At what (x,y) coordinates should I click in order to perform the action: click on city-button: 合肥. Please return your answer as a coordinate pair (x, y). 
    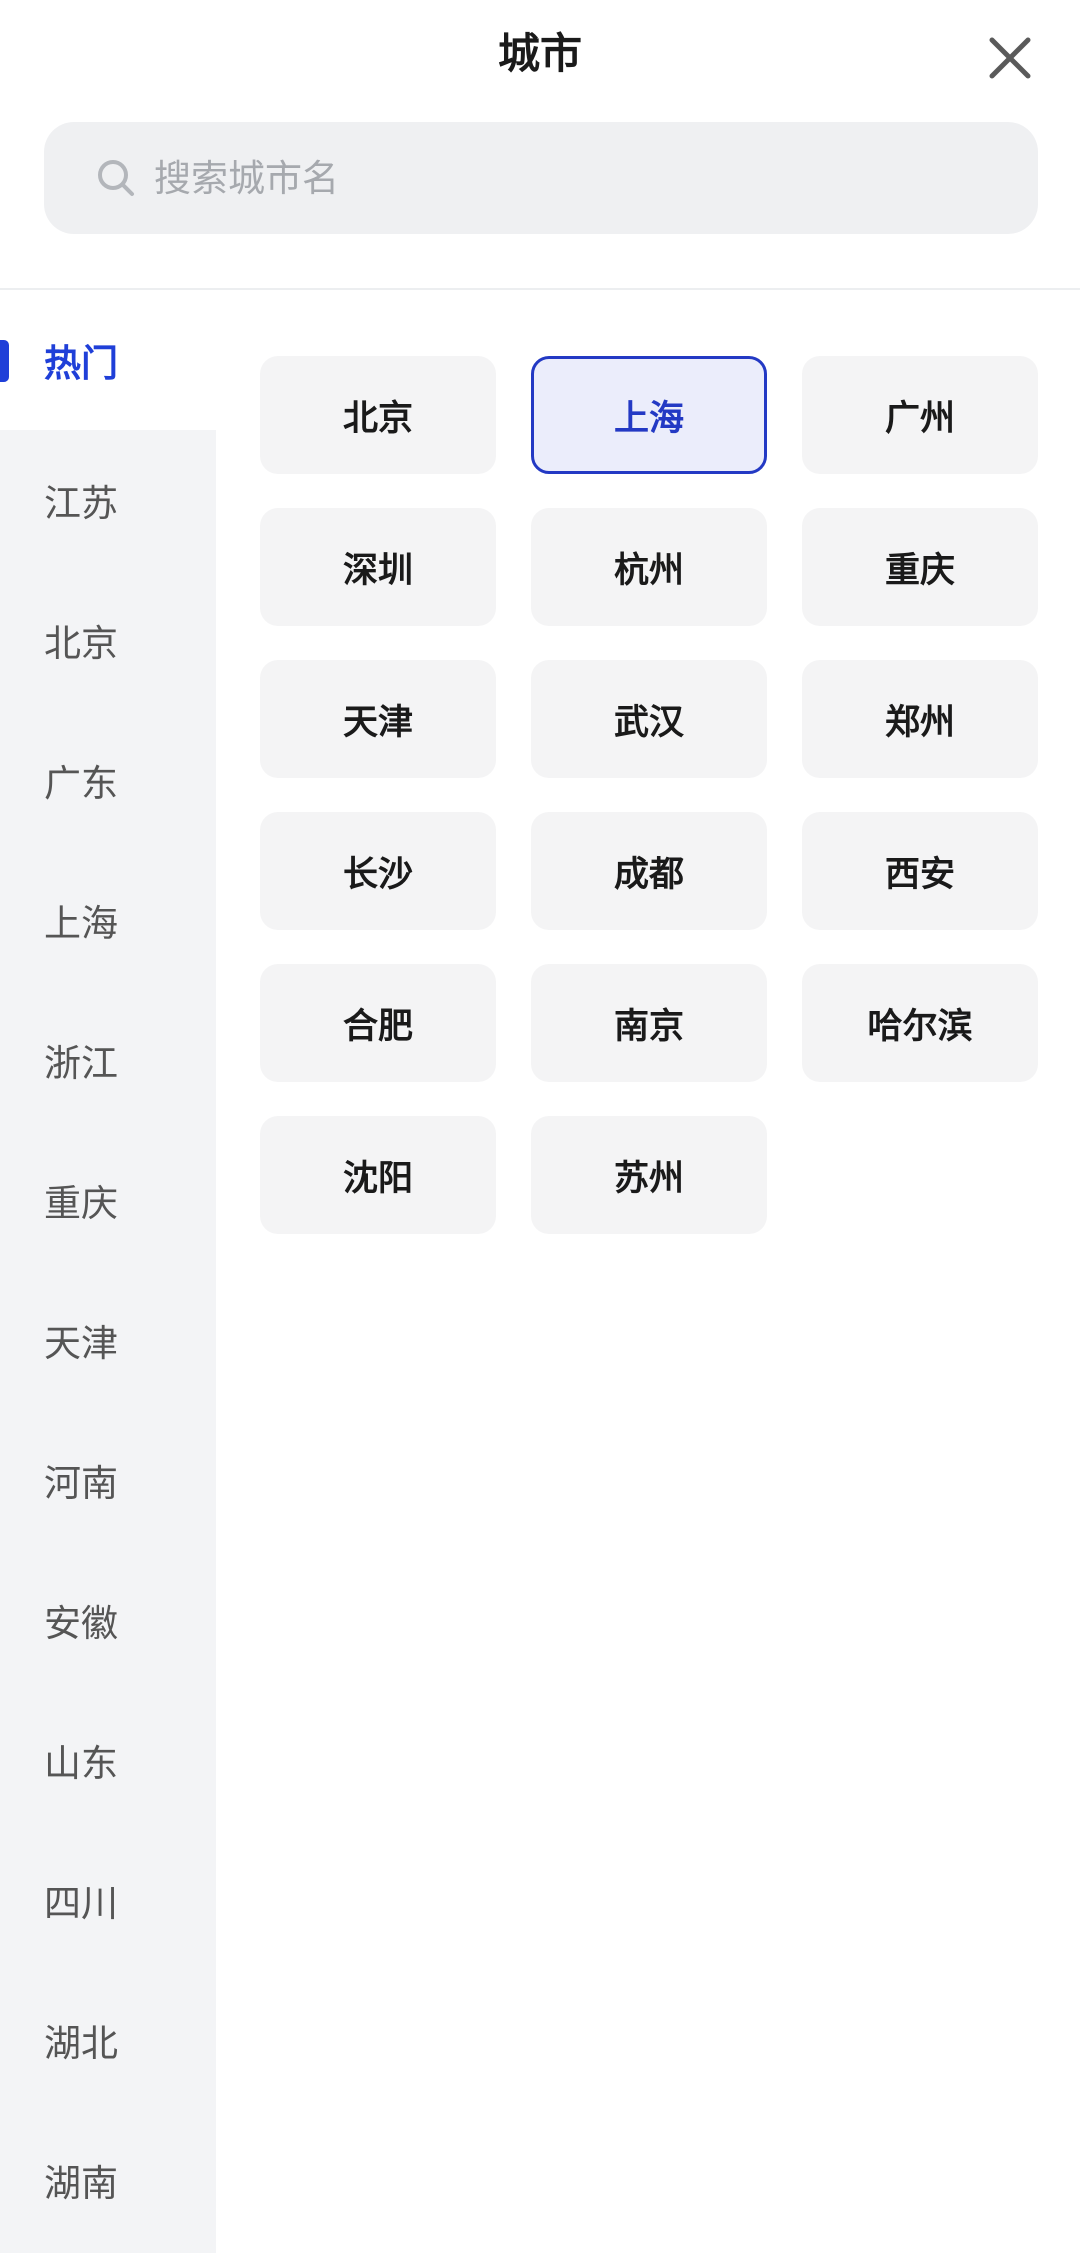
    Looking at the image, I should click on (378, 1023).